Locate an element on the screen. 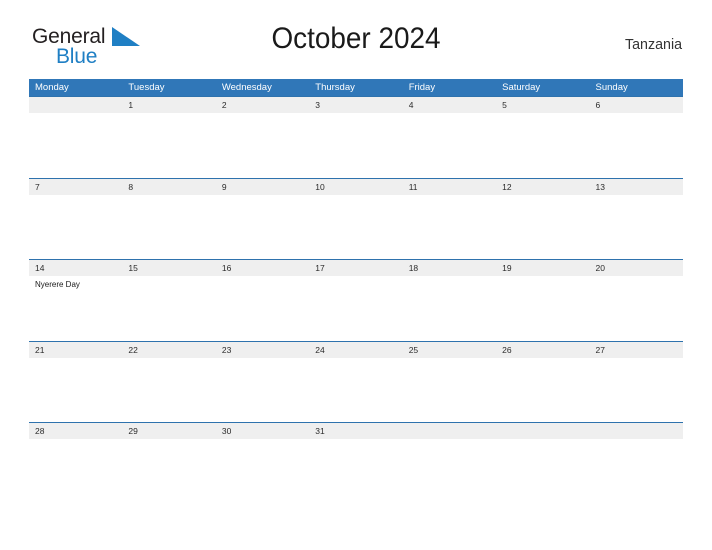  page-title: October 2024 is located at coordinates (356, 38).